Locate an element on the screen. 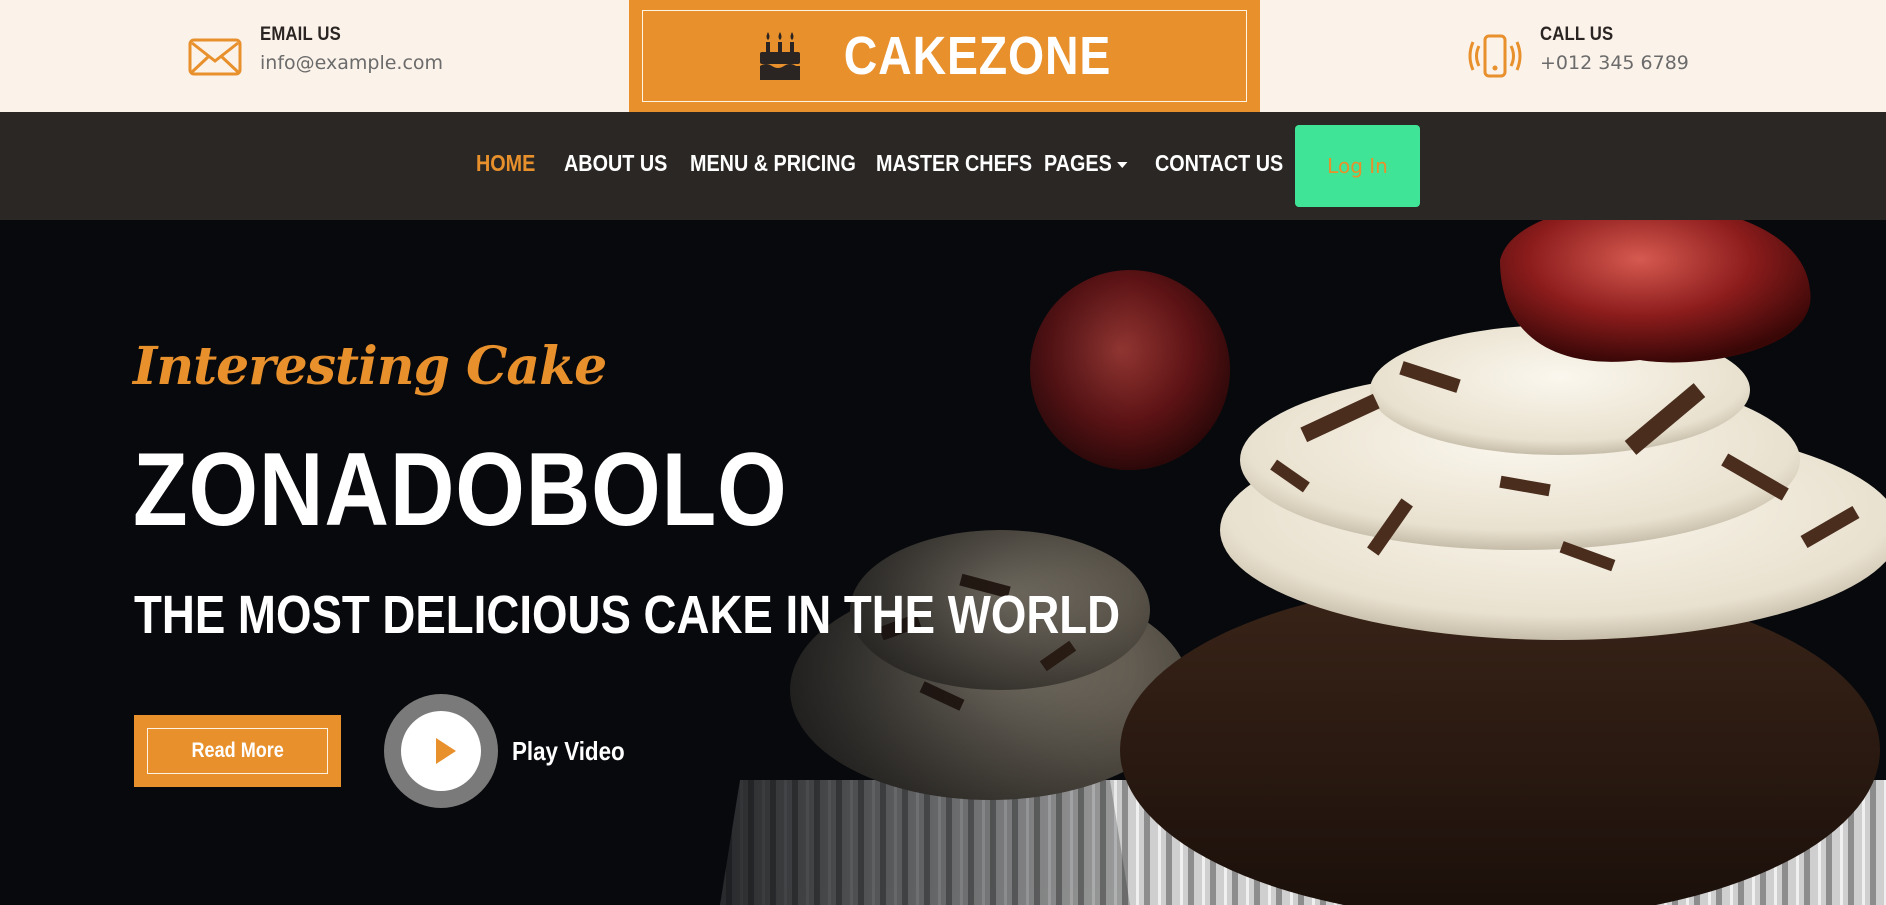  brand-name: CAKEZONE is located at coordinates (977, 56).